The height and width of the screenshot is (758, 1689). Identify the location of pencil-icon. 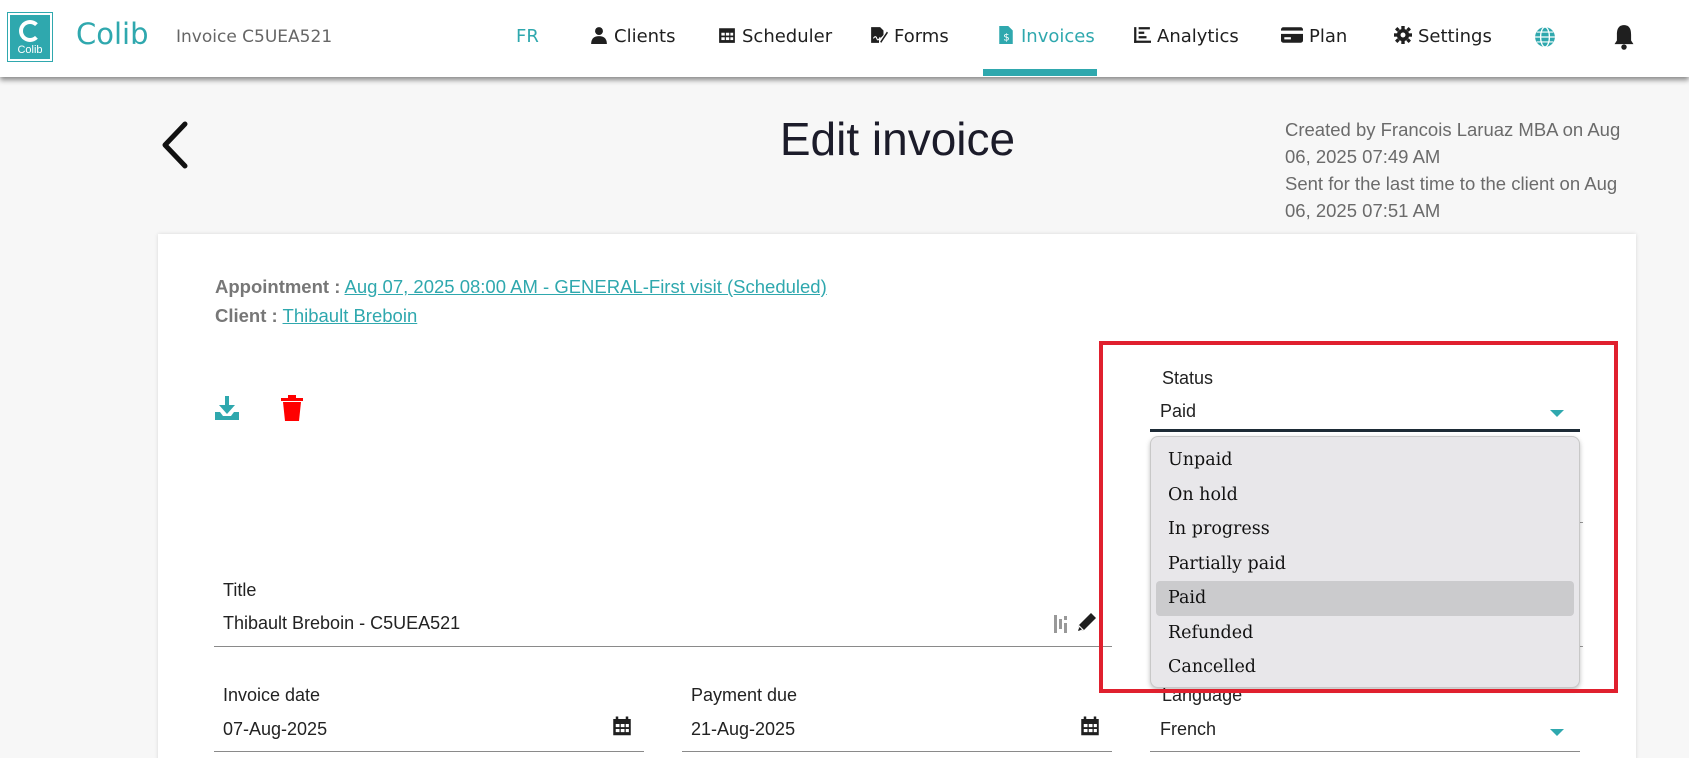
(1087, 622).